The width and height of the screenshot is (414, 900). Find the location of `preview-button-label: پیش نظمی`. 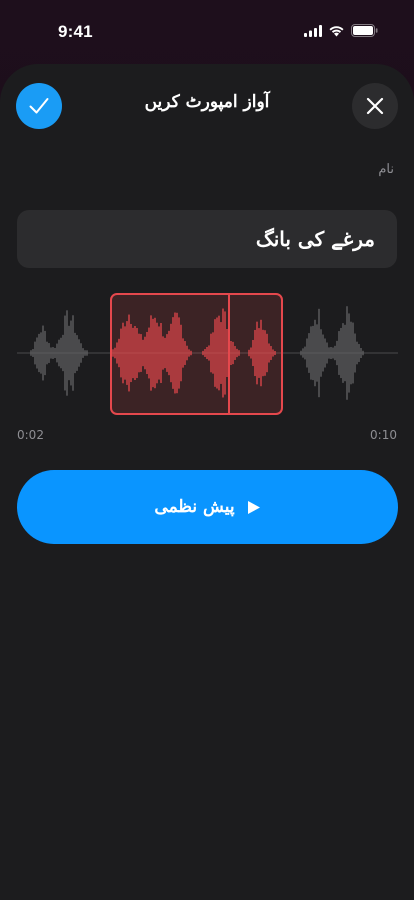

preview-button-label: پیش نظمی is located at coordinates (194, 507).